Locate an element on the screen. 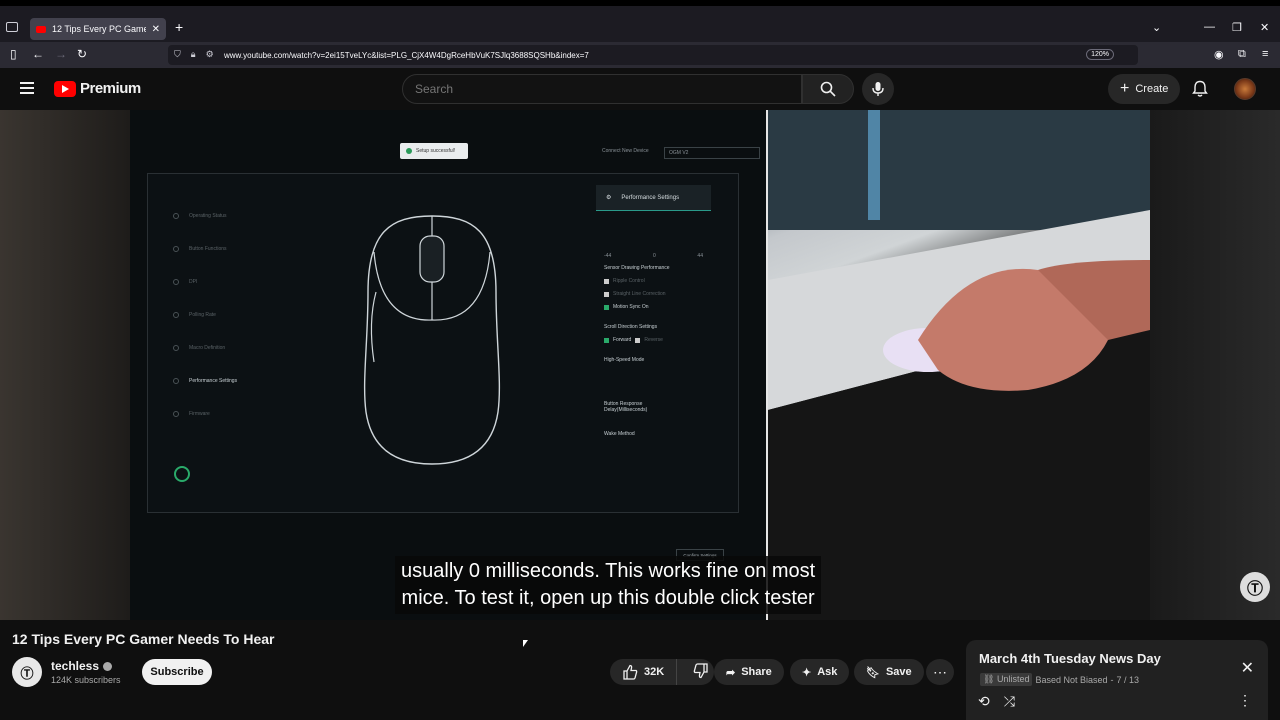 This screenshot has height=720, width=1280. share-button: ➦ Share is located at coordinates (749, 672).